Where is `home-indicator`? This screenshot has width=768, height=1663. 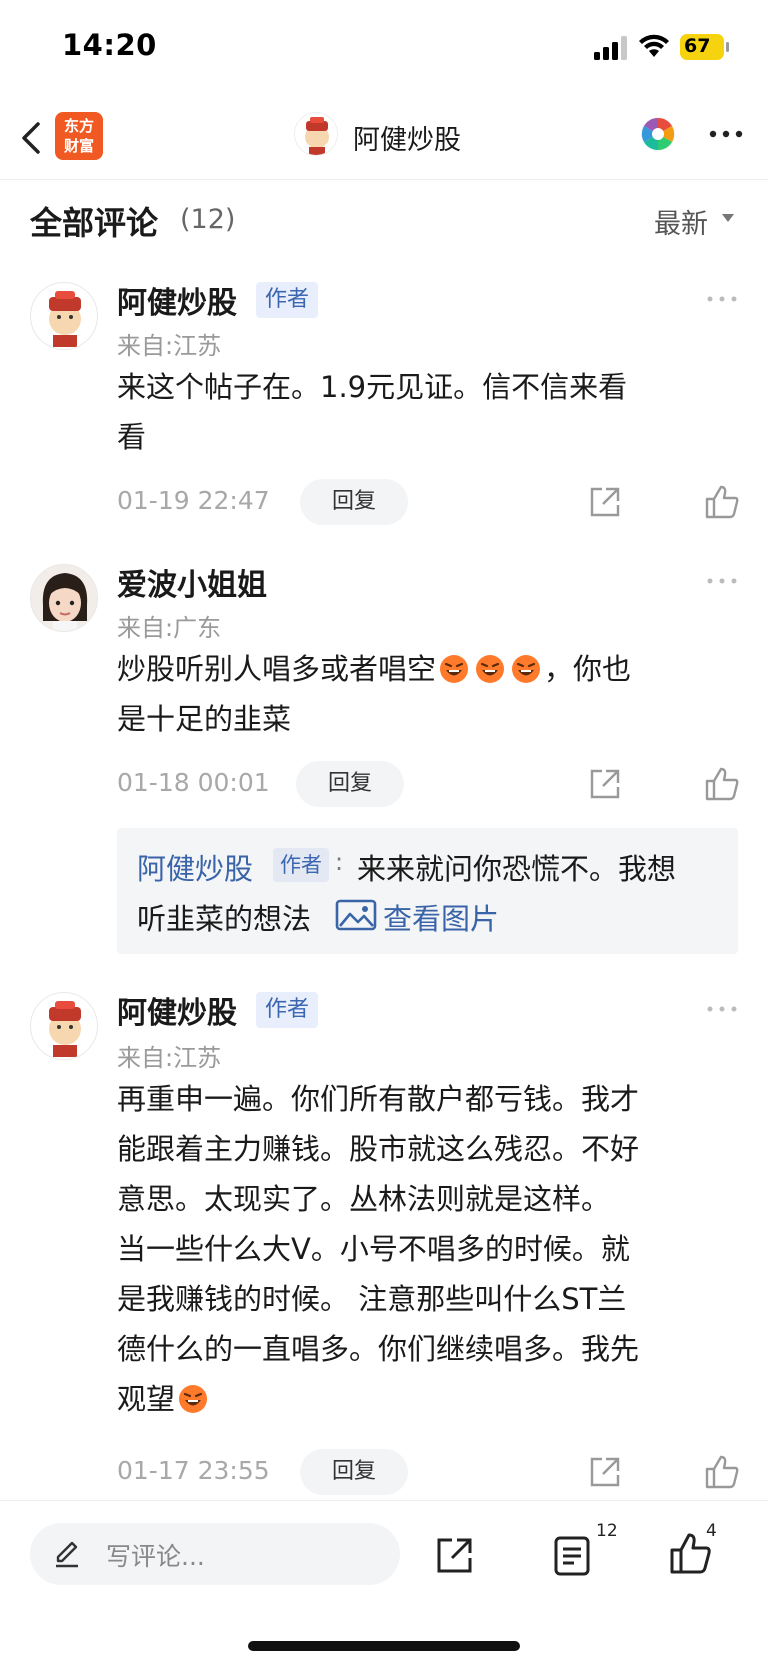 home-indicator is located at coordinates (384, 1646).